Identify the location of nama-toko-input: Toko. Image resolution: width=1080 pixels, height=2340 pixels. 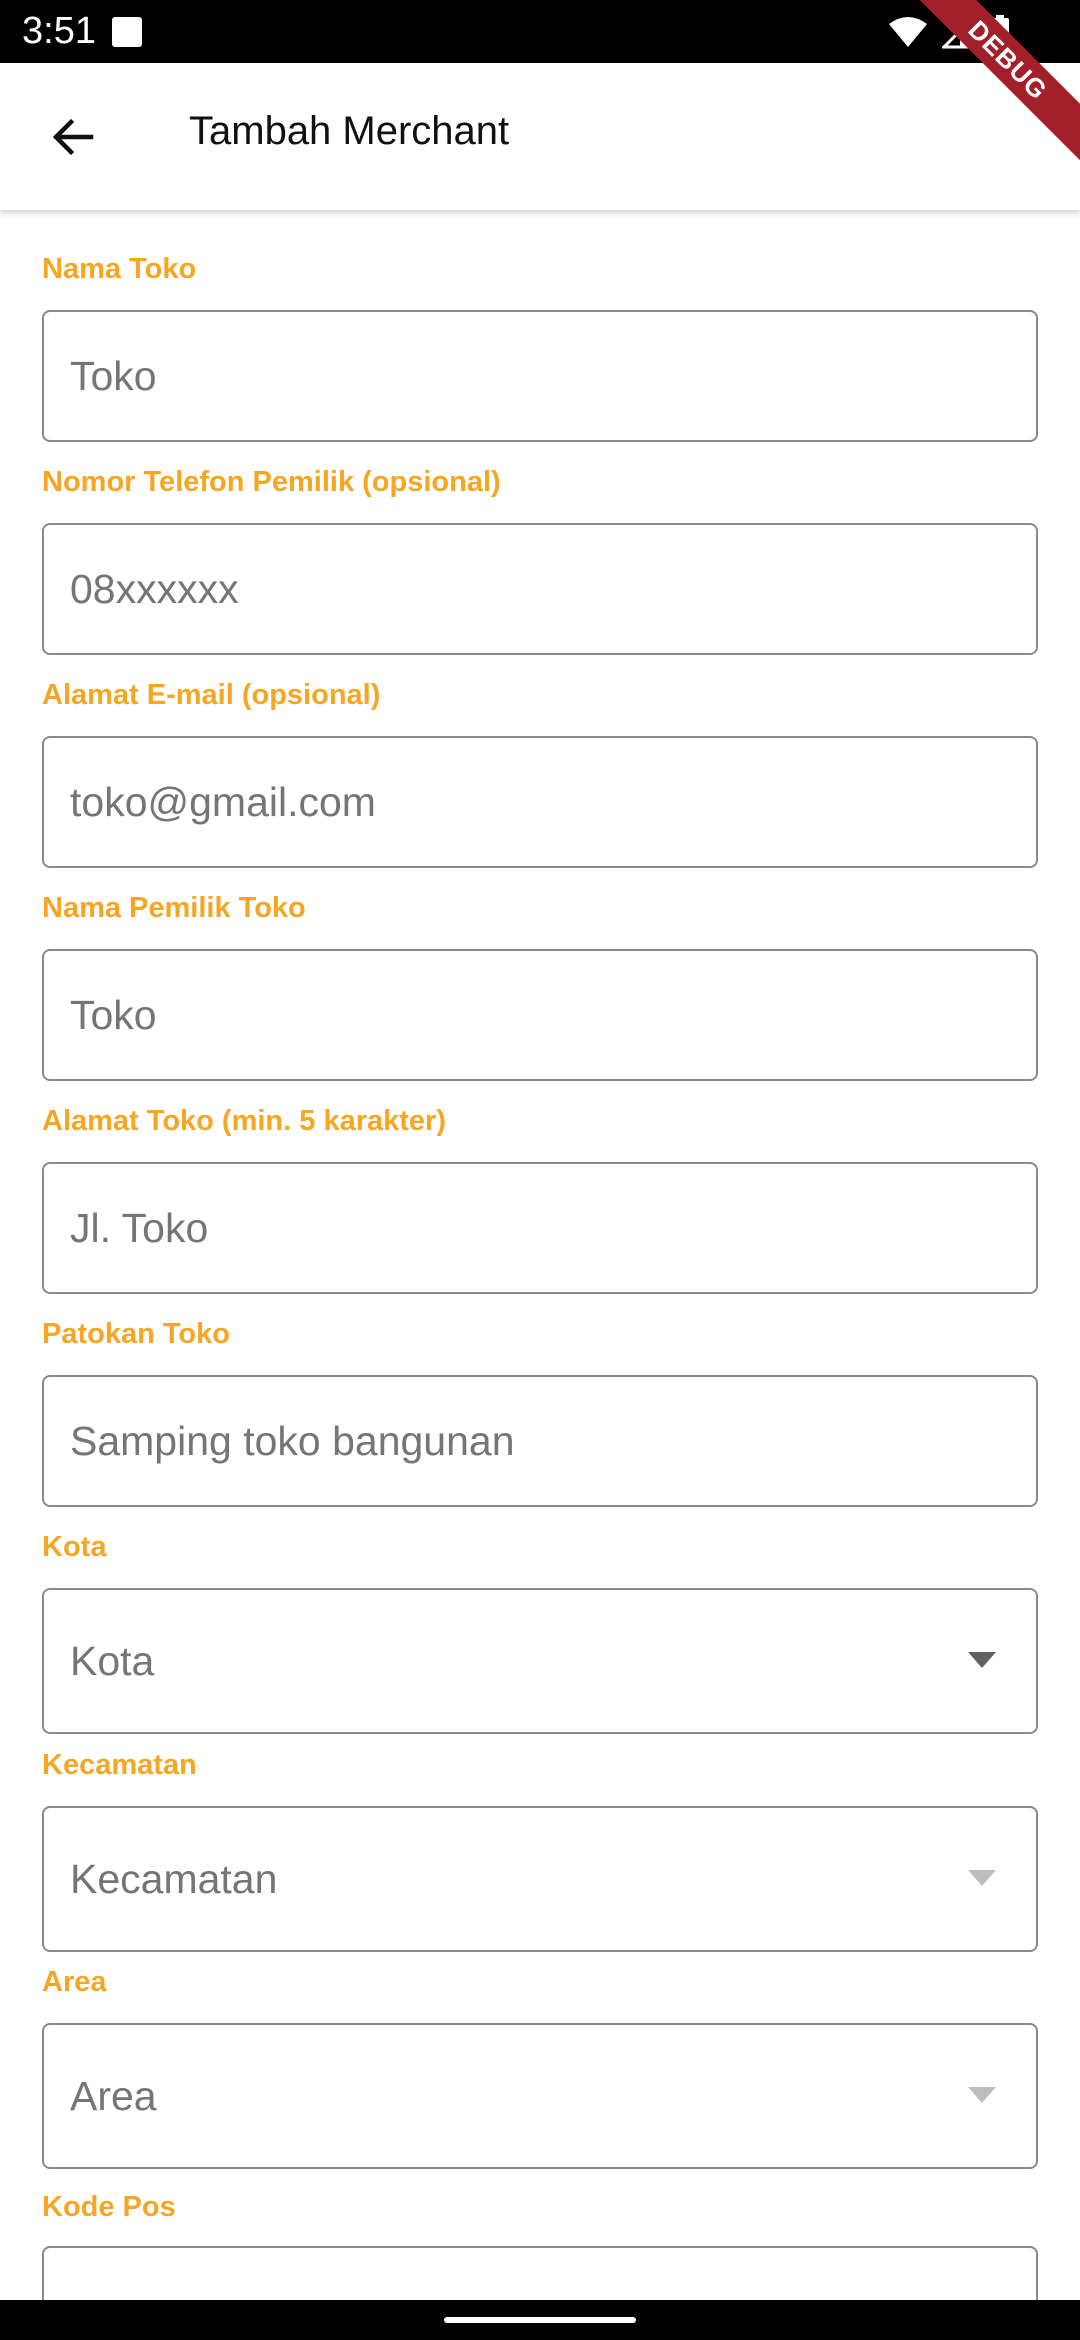
(540, 376).